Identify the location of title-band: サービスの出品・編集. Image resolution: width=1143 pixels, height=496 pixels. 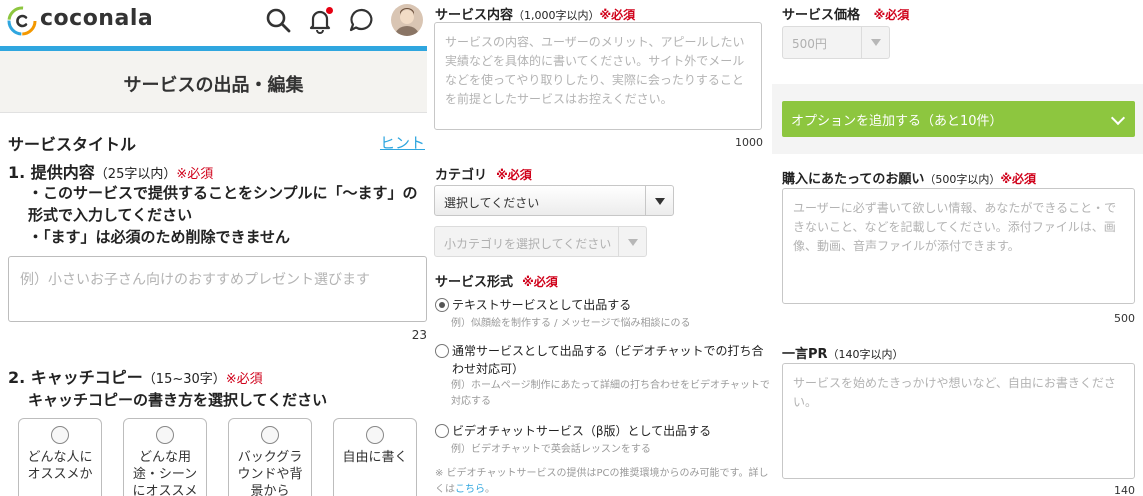
(213, 82).